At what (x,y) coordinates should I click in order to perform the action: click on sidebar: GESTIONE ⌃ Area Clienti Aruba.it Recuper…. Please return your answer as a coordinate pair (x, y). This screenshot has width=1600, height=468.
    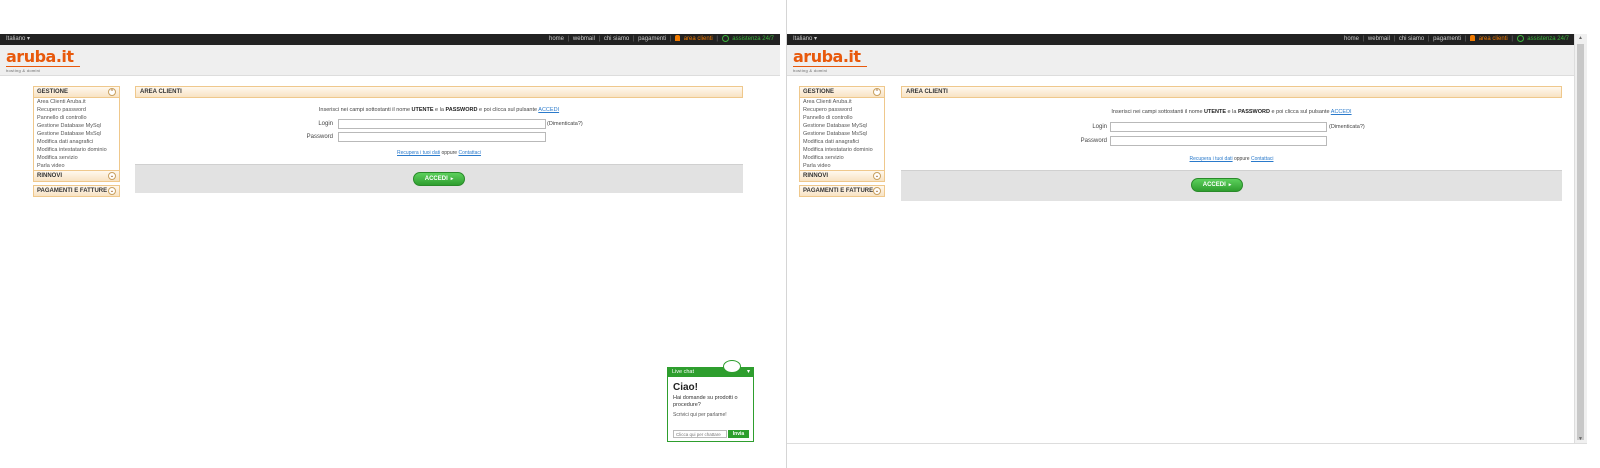
    Looking at the image, I should click on (76, 141).